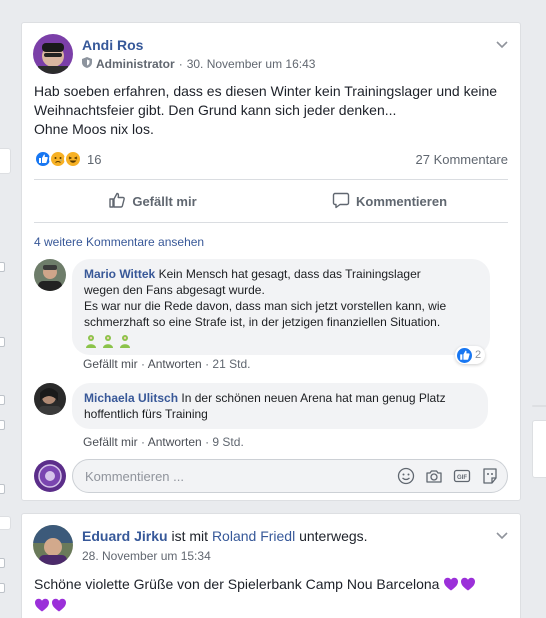 The width and height of the screenshot is (546, 618). I want to click on haha-reaction-icon, so click(73, 159).